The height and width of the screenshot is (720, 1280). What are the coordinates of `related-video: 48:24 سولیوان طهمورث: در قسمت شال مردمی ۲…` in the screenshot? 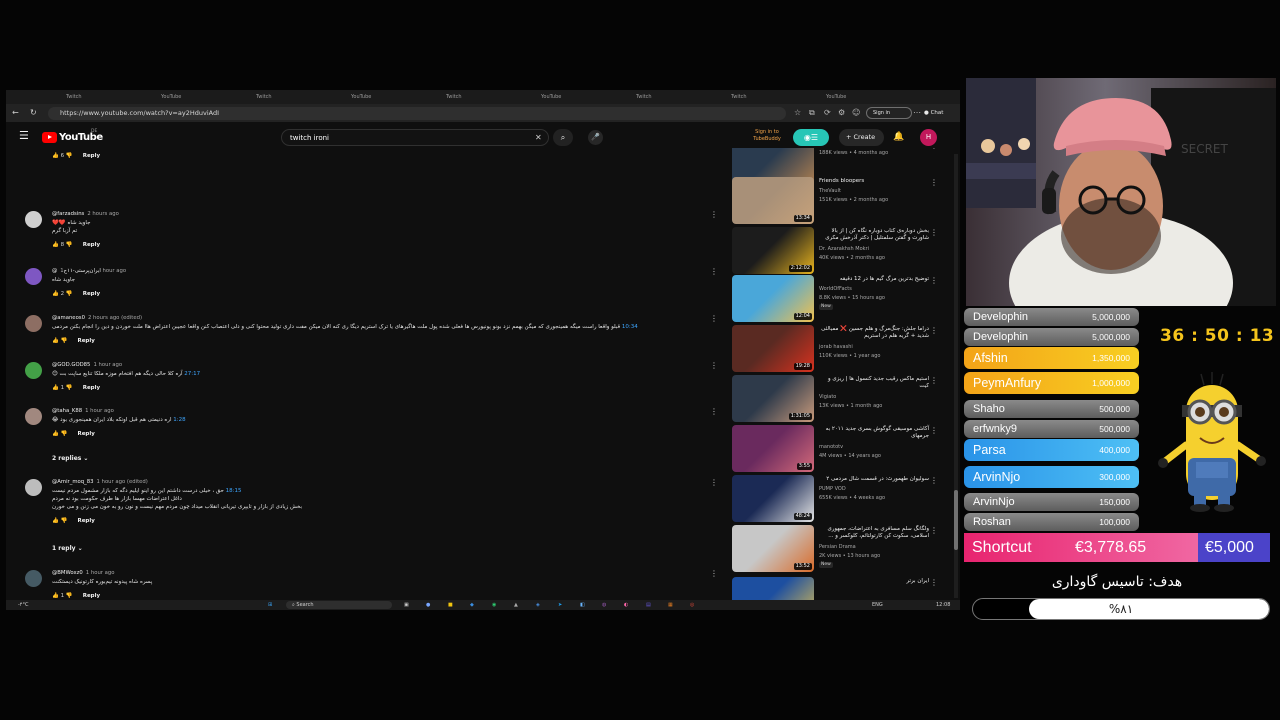 It's located at (843, 500).